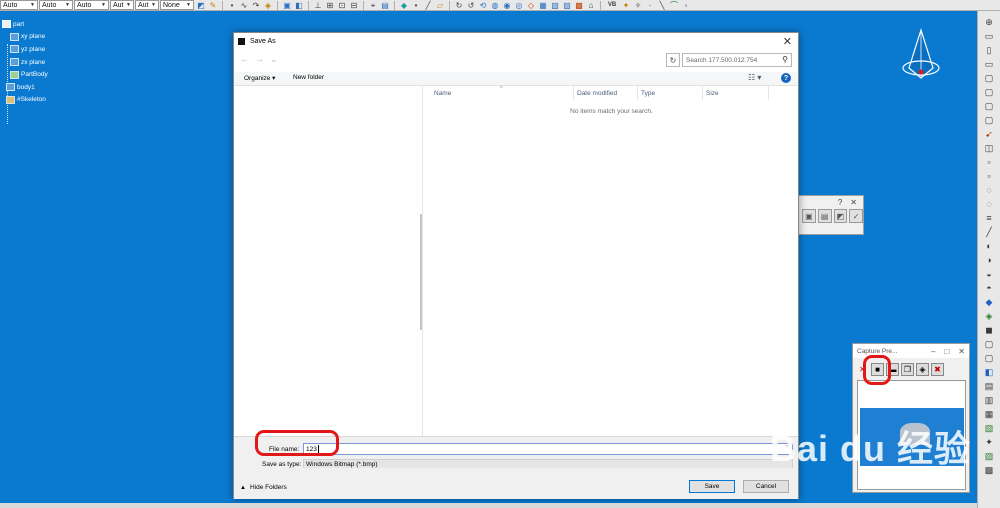 The image size is (1000, 508). Describe the element at coordinates (989, 134) in the screenshot. I see `cursor-icon: ➹` at that location.